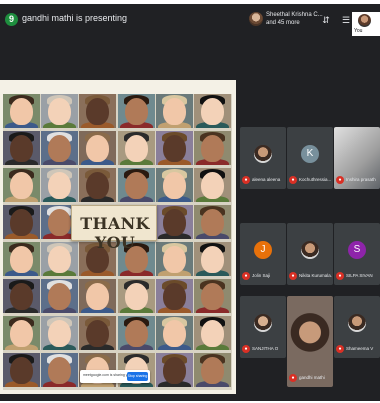 The height and width of the screenshot is (403, 380). Describe the element at coordinates (283, 23) in the screenshot. I see `participants-summary-more: and 45 more` at that location.